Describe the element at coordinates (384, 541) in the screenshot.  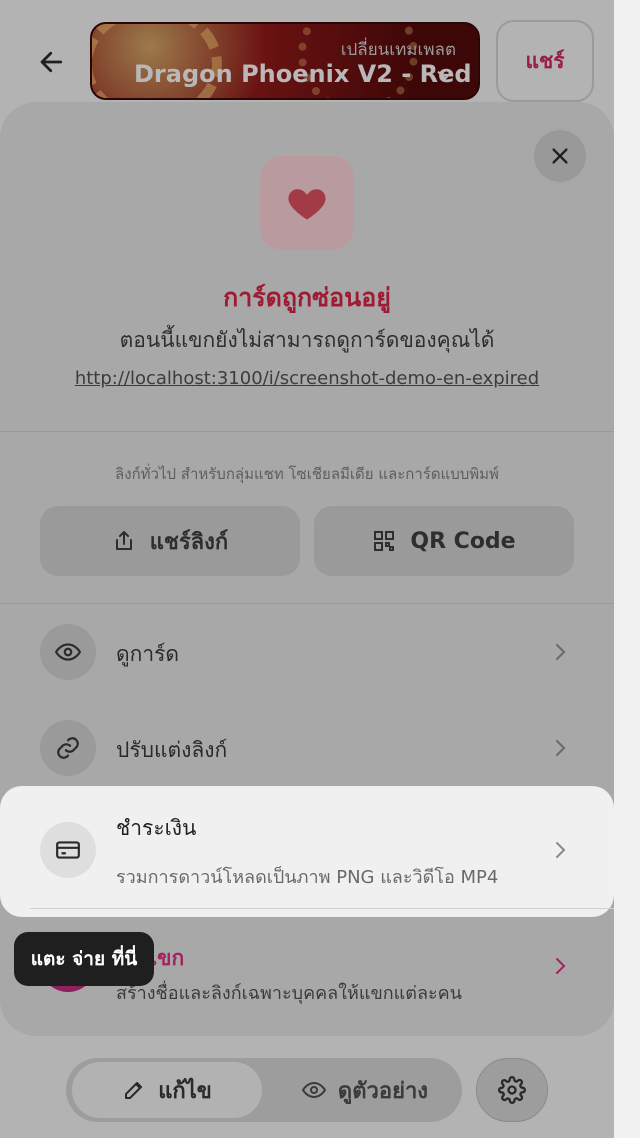
I see `qr-code-icon` at that location.